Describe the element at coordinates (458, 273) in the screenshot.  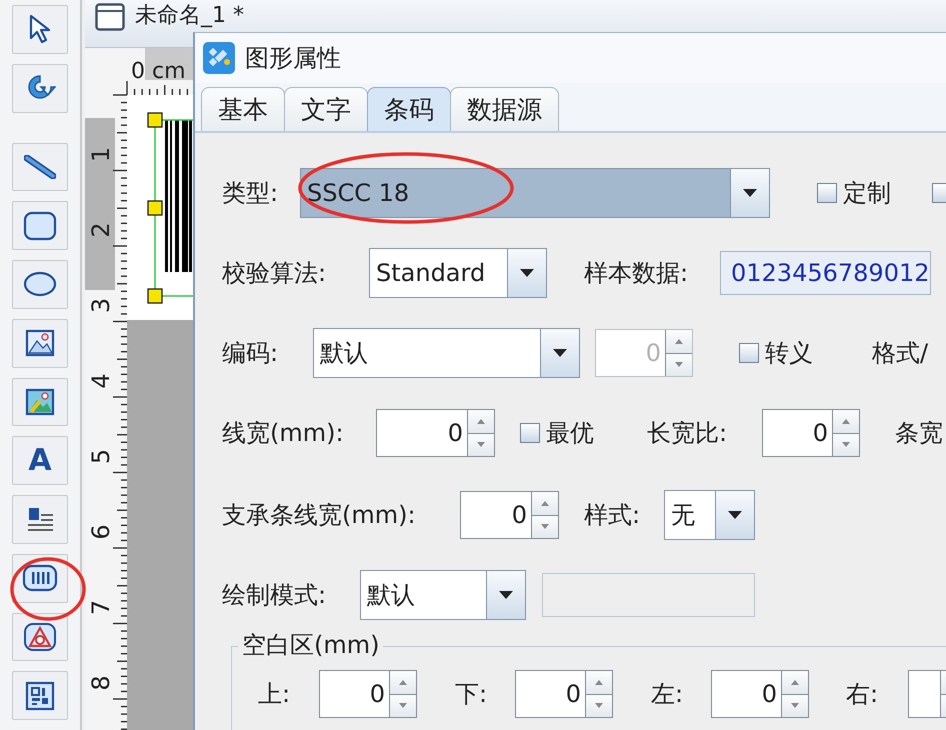
I see `dropdown: Standard` at that location.